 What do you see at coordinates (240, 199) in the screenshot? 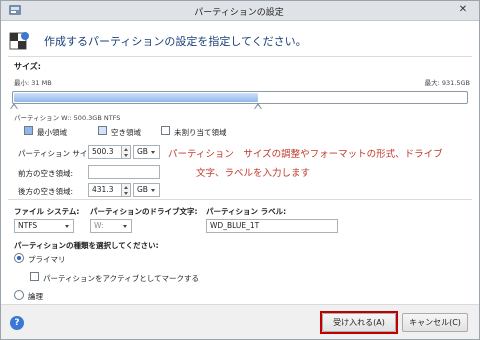
I see `size-divider` at bounding box center [240, 199].